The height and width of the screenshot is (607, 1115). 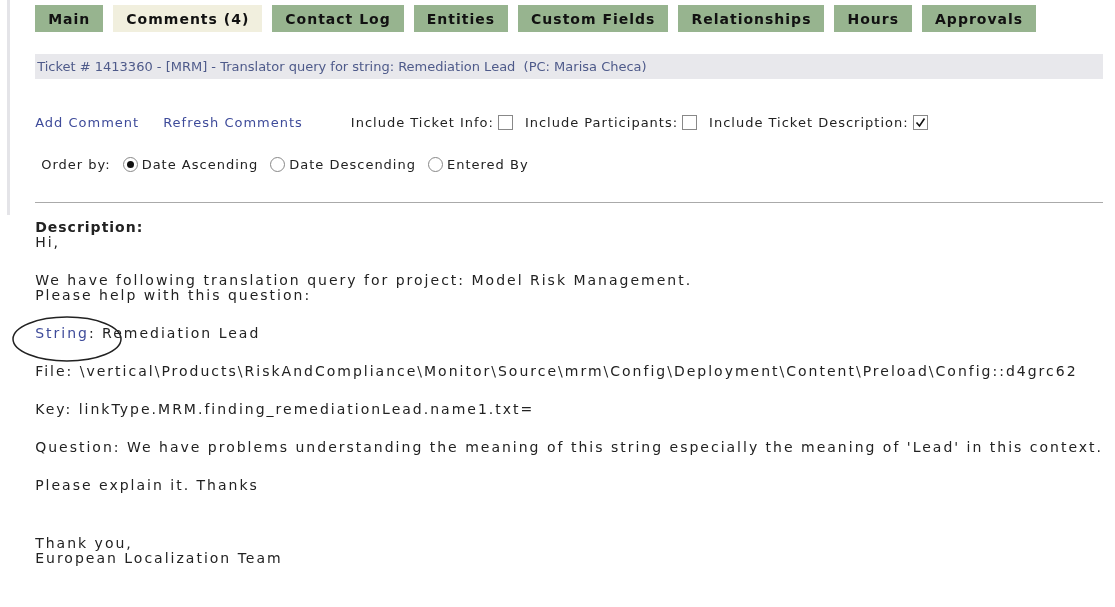 What do you see at coordinates (809, 122) in the screenshot?
I see `option-label: Include Ticket Description:` at bounding box center [809, 122].